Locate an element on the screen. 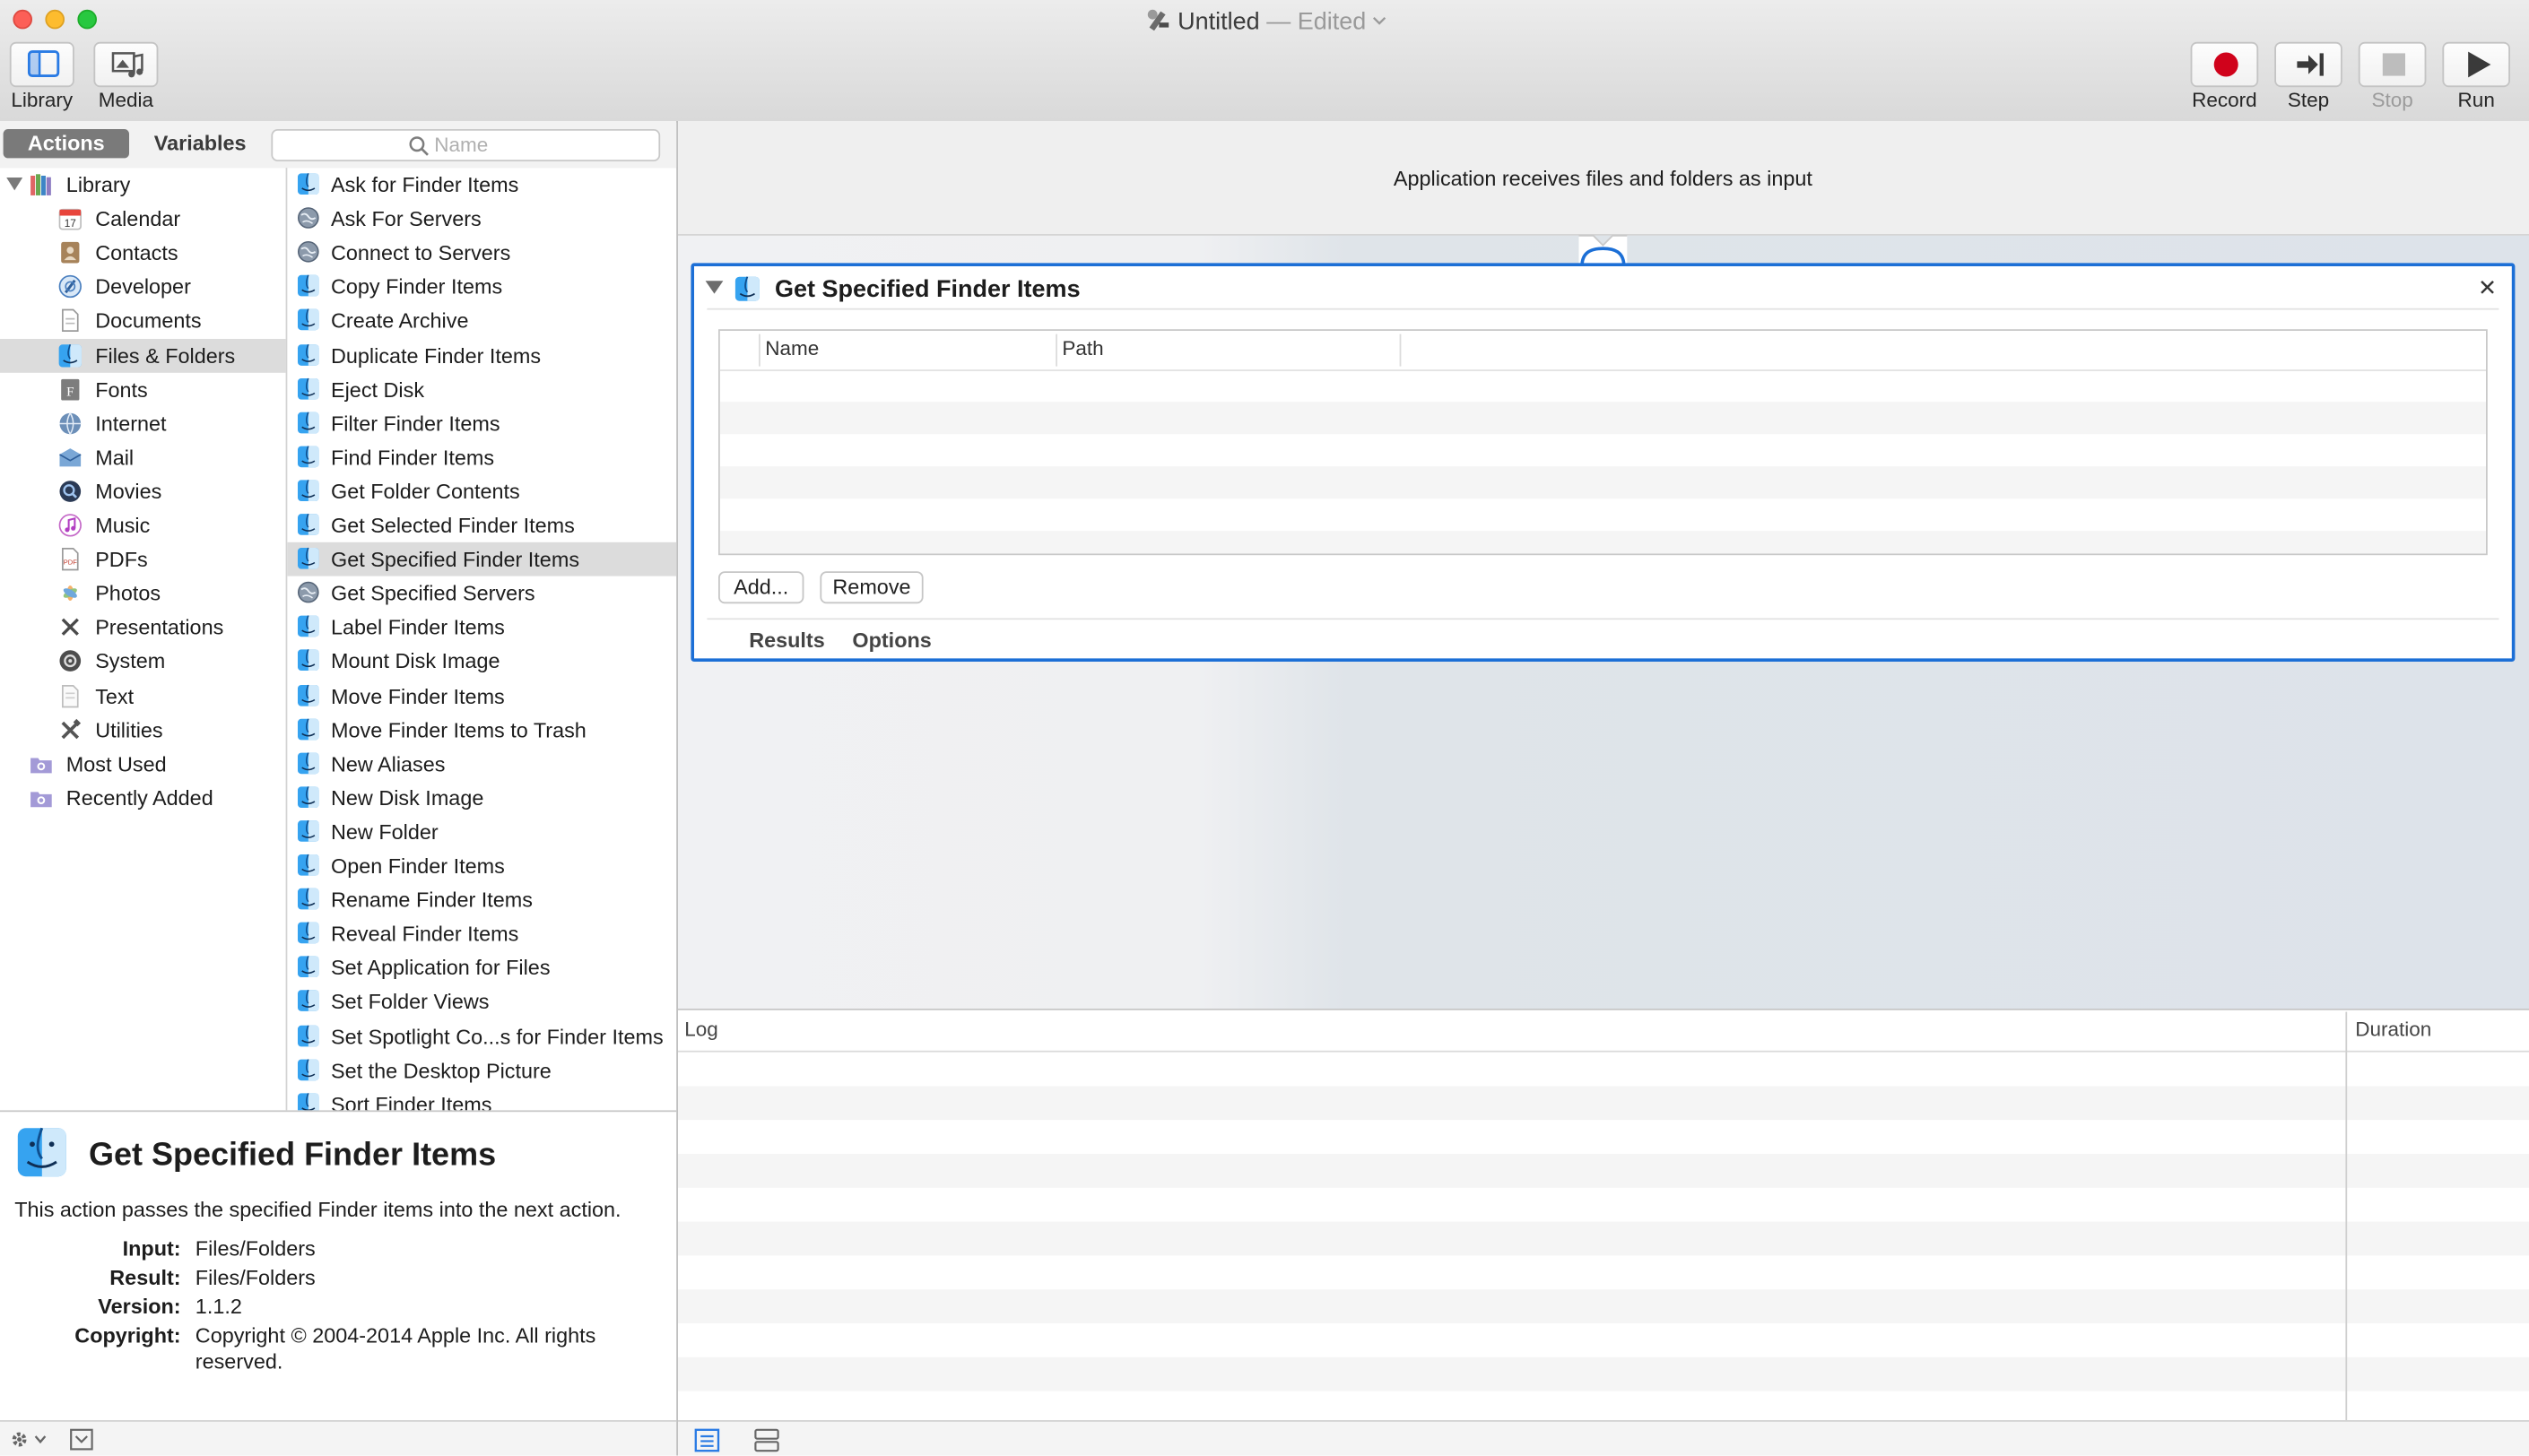 This screenshot has width=2529, height=1456. remove-button: Remove is located at coordinates (872, 587).